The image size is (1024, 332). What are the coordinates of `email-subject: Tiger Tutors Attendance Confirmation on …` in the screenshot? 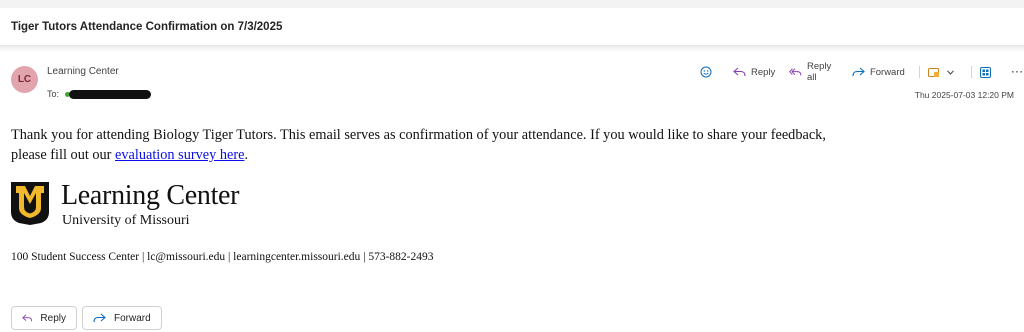 It's located at (147, 27).